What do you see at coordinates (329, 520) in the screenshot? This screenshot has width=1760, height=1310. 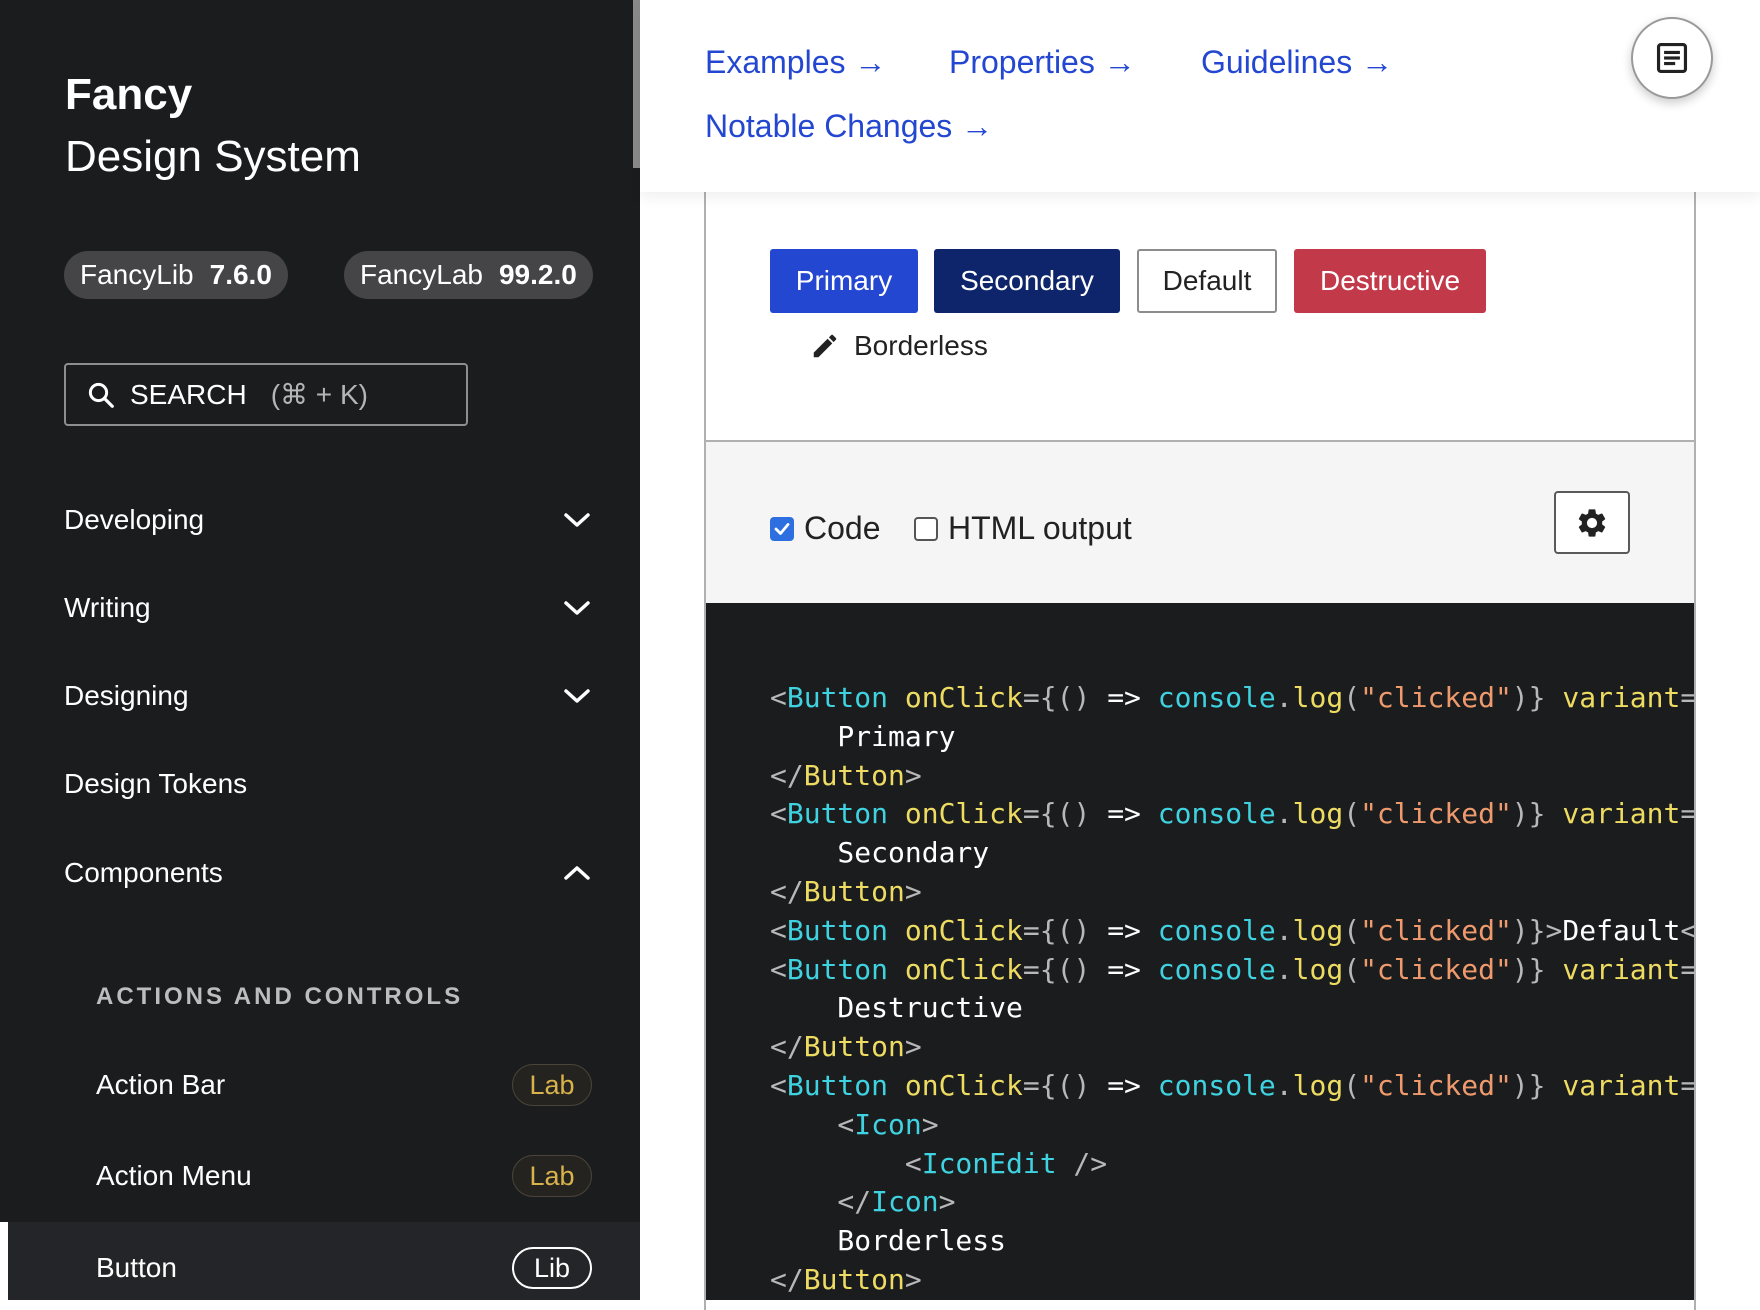 I see `nav-item-developing: Developing` at bounding box center [329, 520].